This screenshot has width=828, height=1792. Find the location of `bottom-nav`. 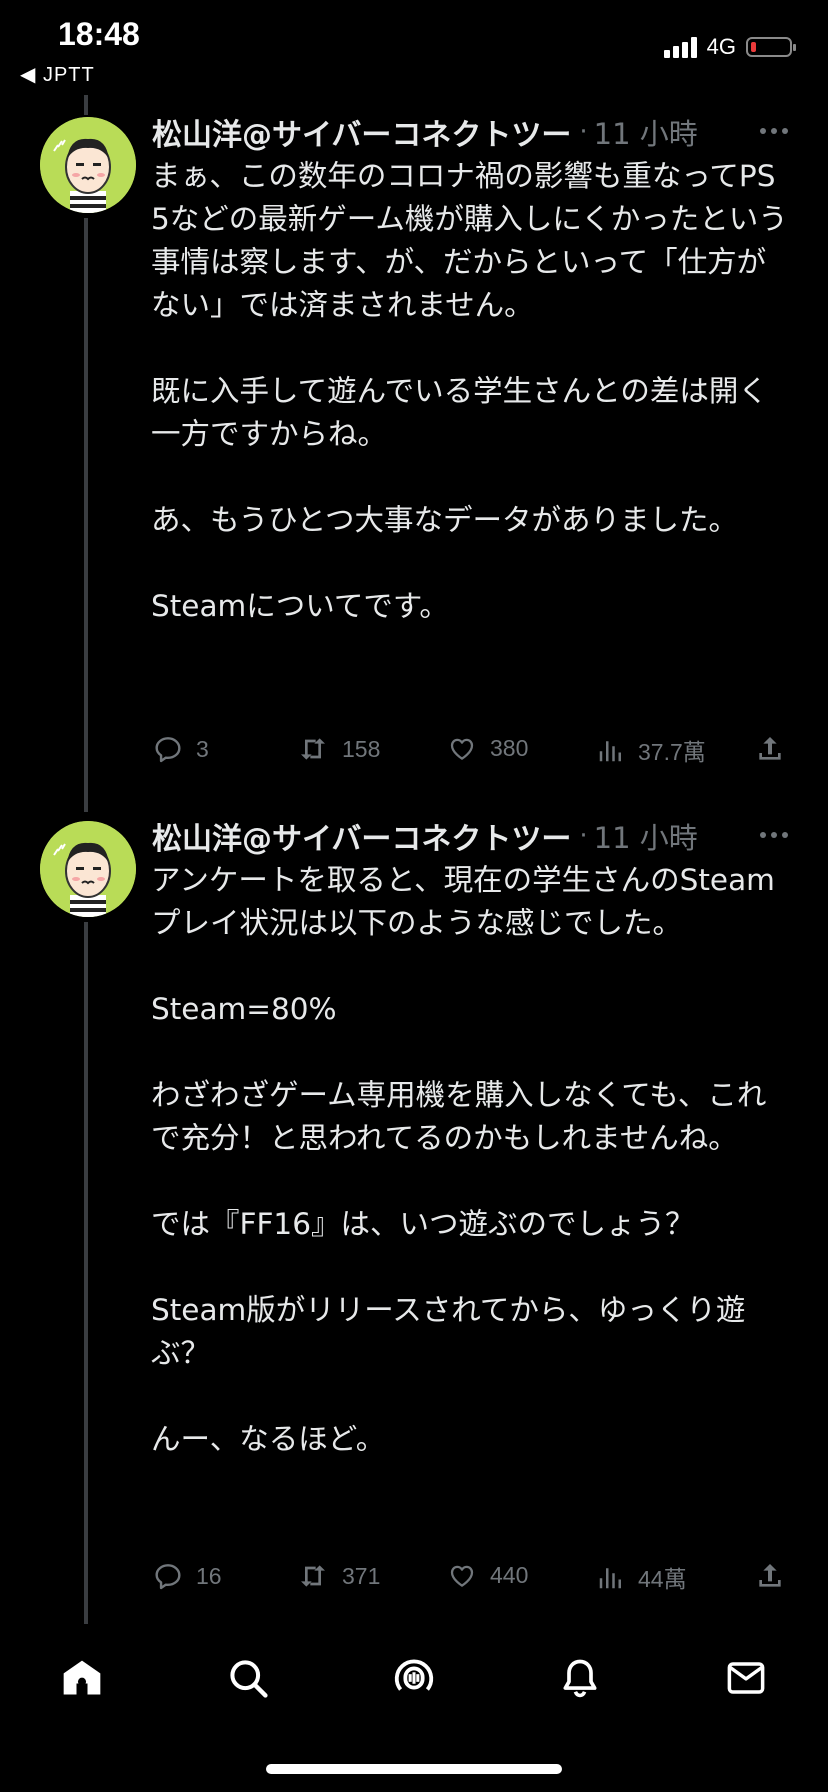

bottom-nav is located at coordinates (414, 1674).